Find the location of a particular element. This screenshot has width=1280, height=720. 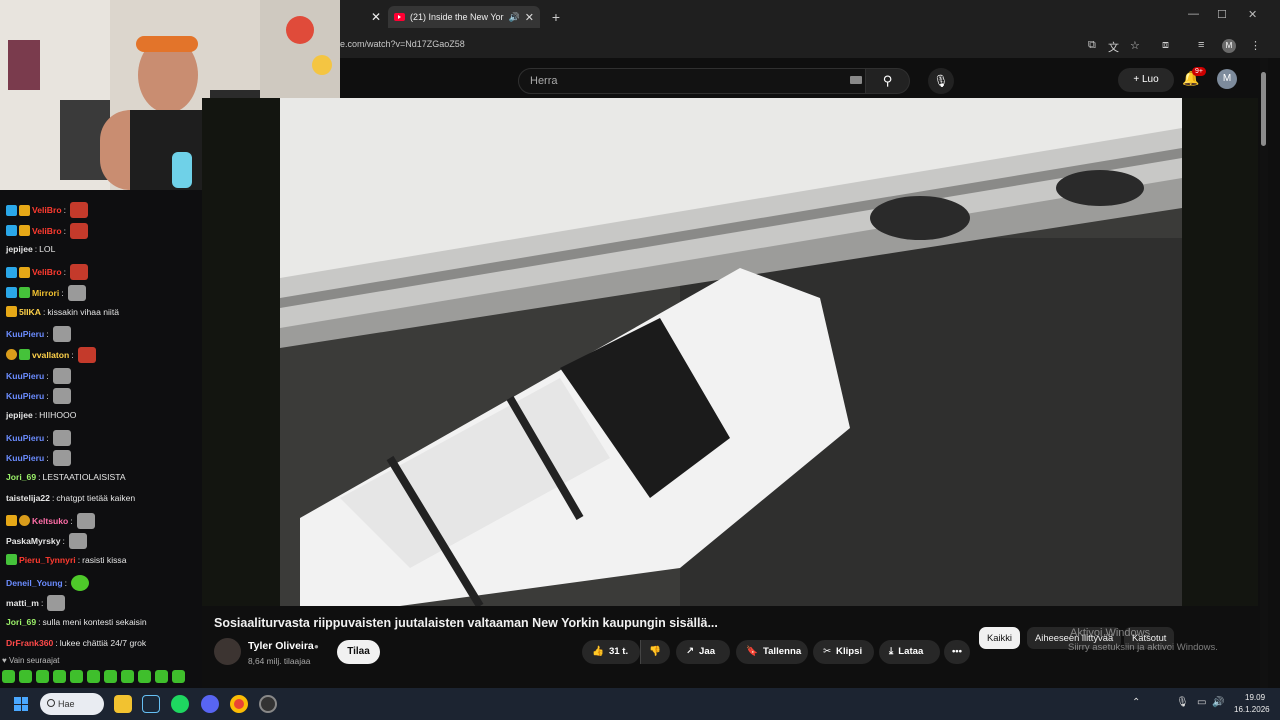

channel-name: Tyler Oliveira is located at coordinates (281, 646).